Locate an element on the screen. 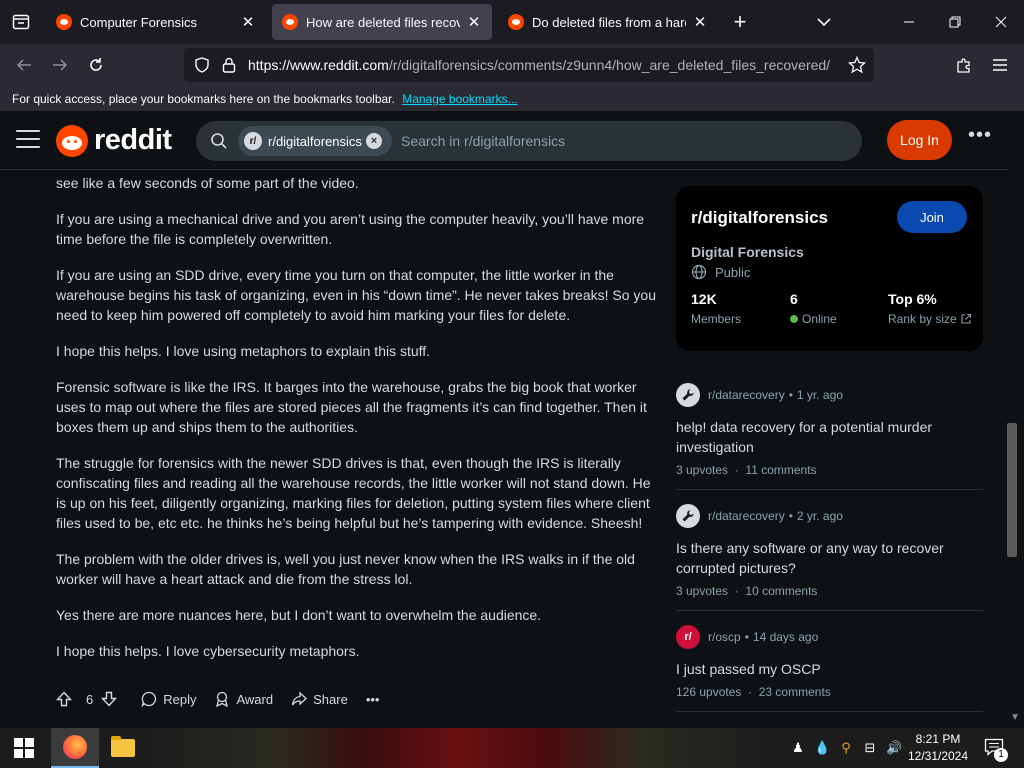  minimize-button is located at coordinates (909, 22).